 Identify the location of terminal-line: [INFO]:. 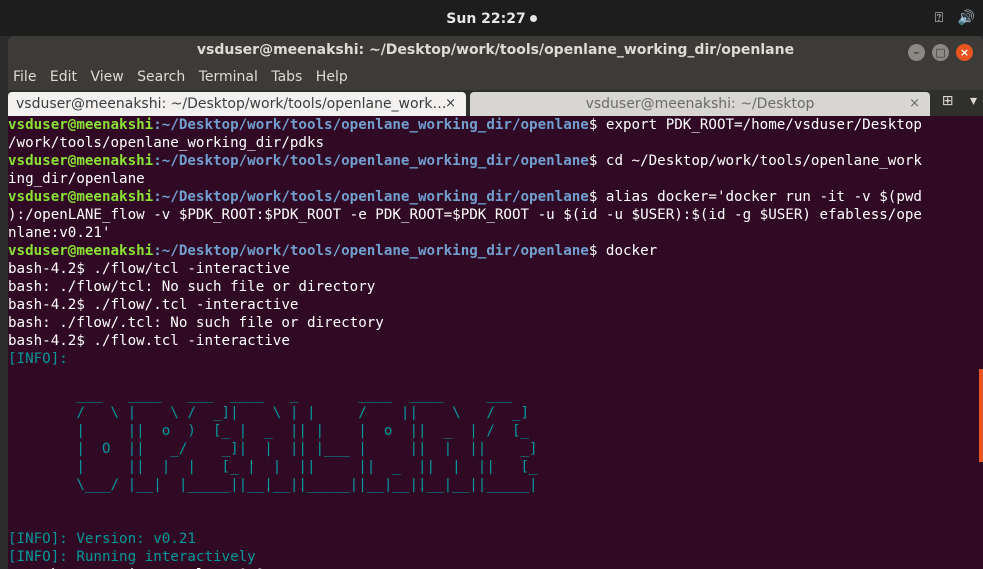
(495, 359).